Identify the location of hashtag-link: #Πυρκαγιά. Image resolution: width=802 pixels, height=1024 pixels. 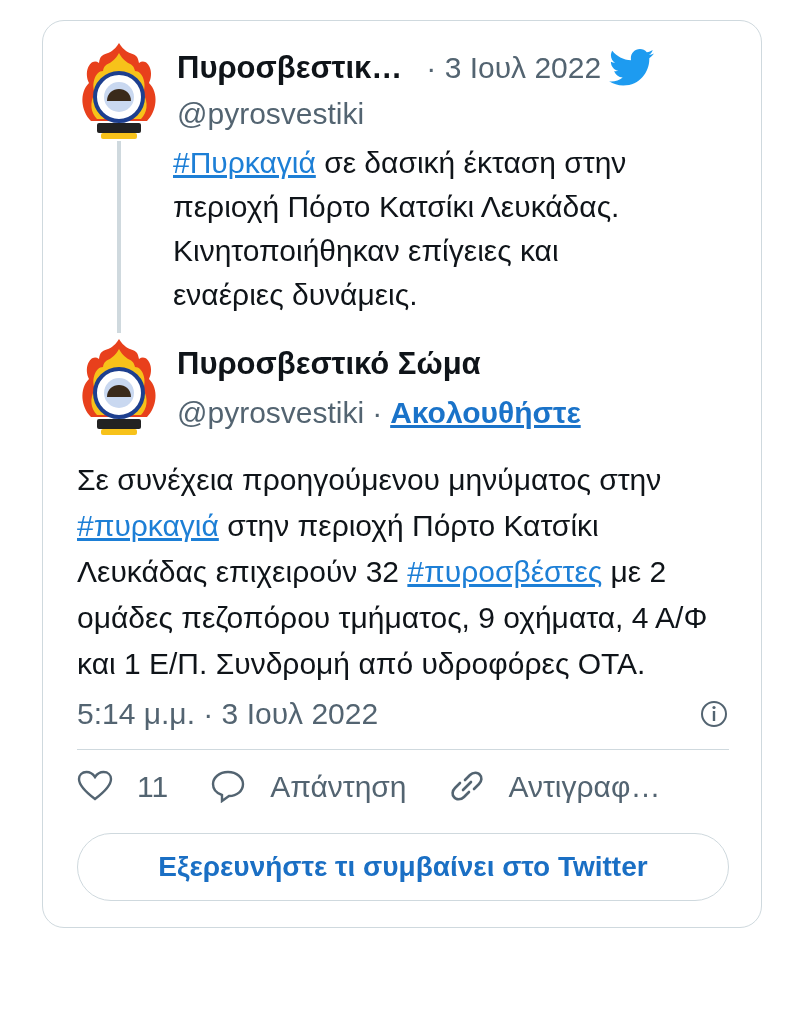
(244, 162).